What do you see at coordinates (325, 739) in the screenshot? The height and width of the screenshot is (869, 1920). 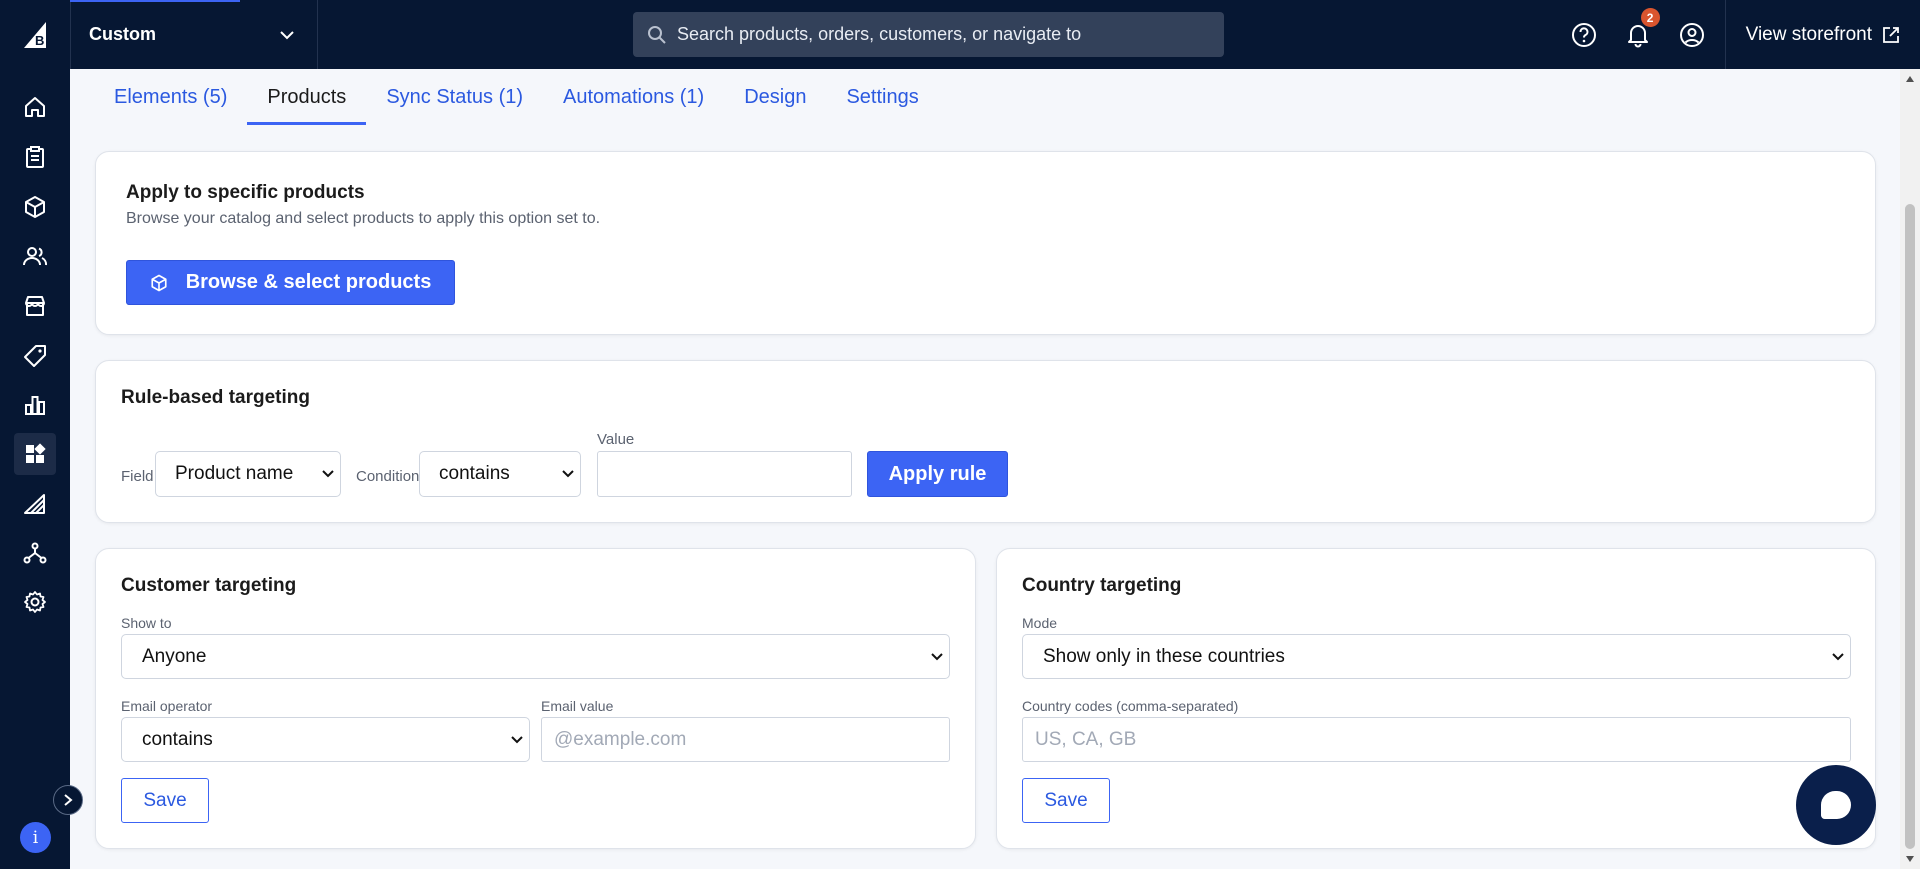 I see `email-operator-select: contains` at bounding box center [325, 739].